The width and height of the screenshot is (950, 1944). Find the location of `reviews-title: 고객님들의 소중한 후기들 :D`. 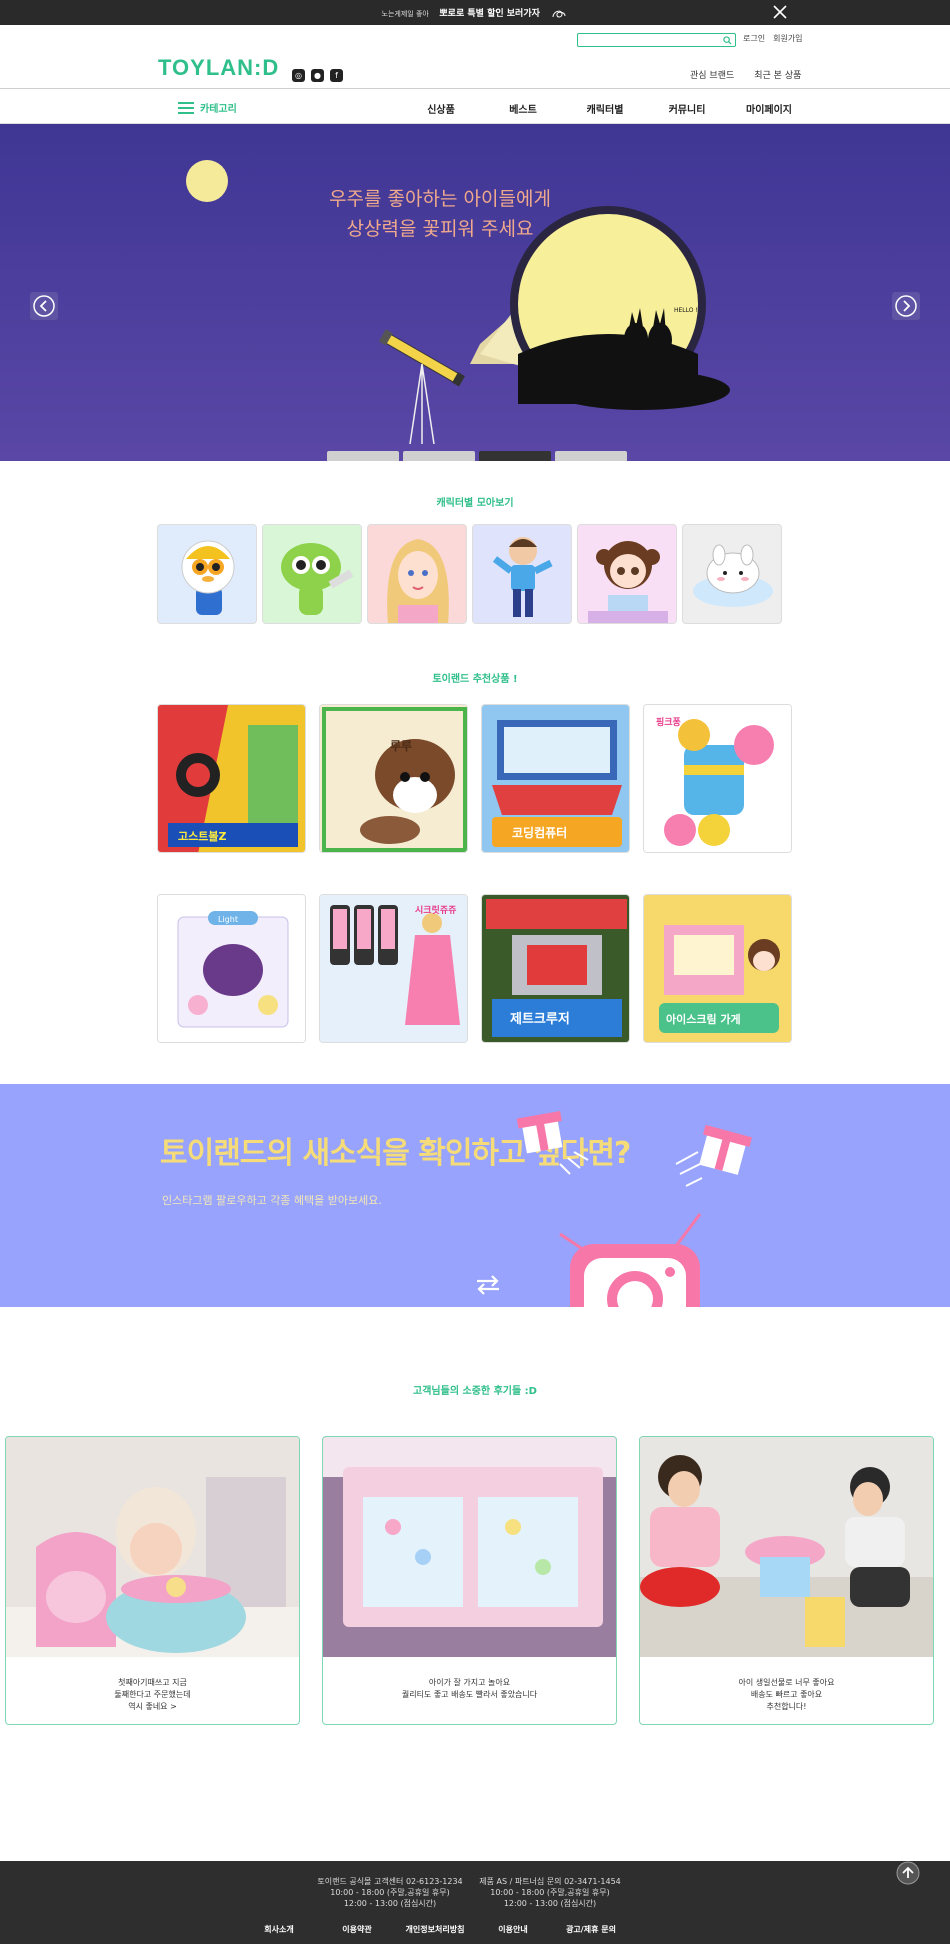

reviews-title: 고객님들의 소중한 후기들 :D is located at coordinates (475, 1391).